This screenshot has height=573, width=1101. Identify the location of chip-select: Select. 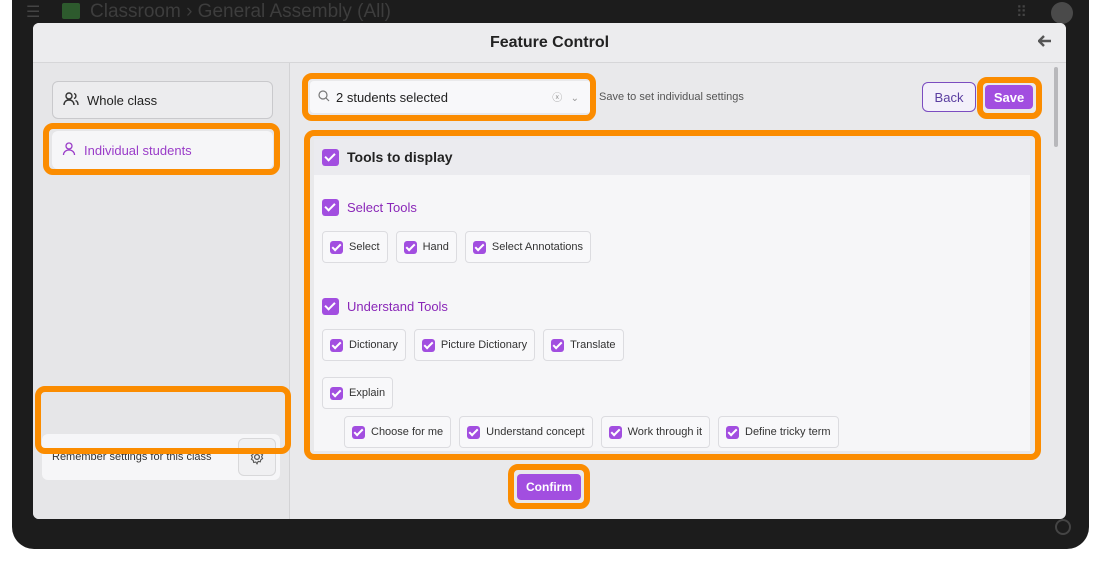
(355, 247).